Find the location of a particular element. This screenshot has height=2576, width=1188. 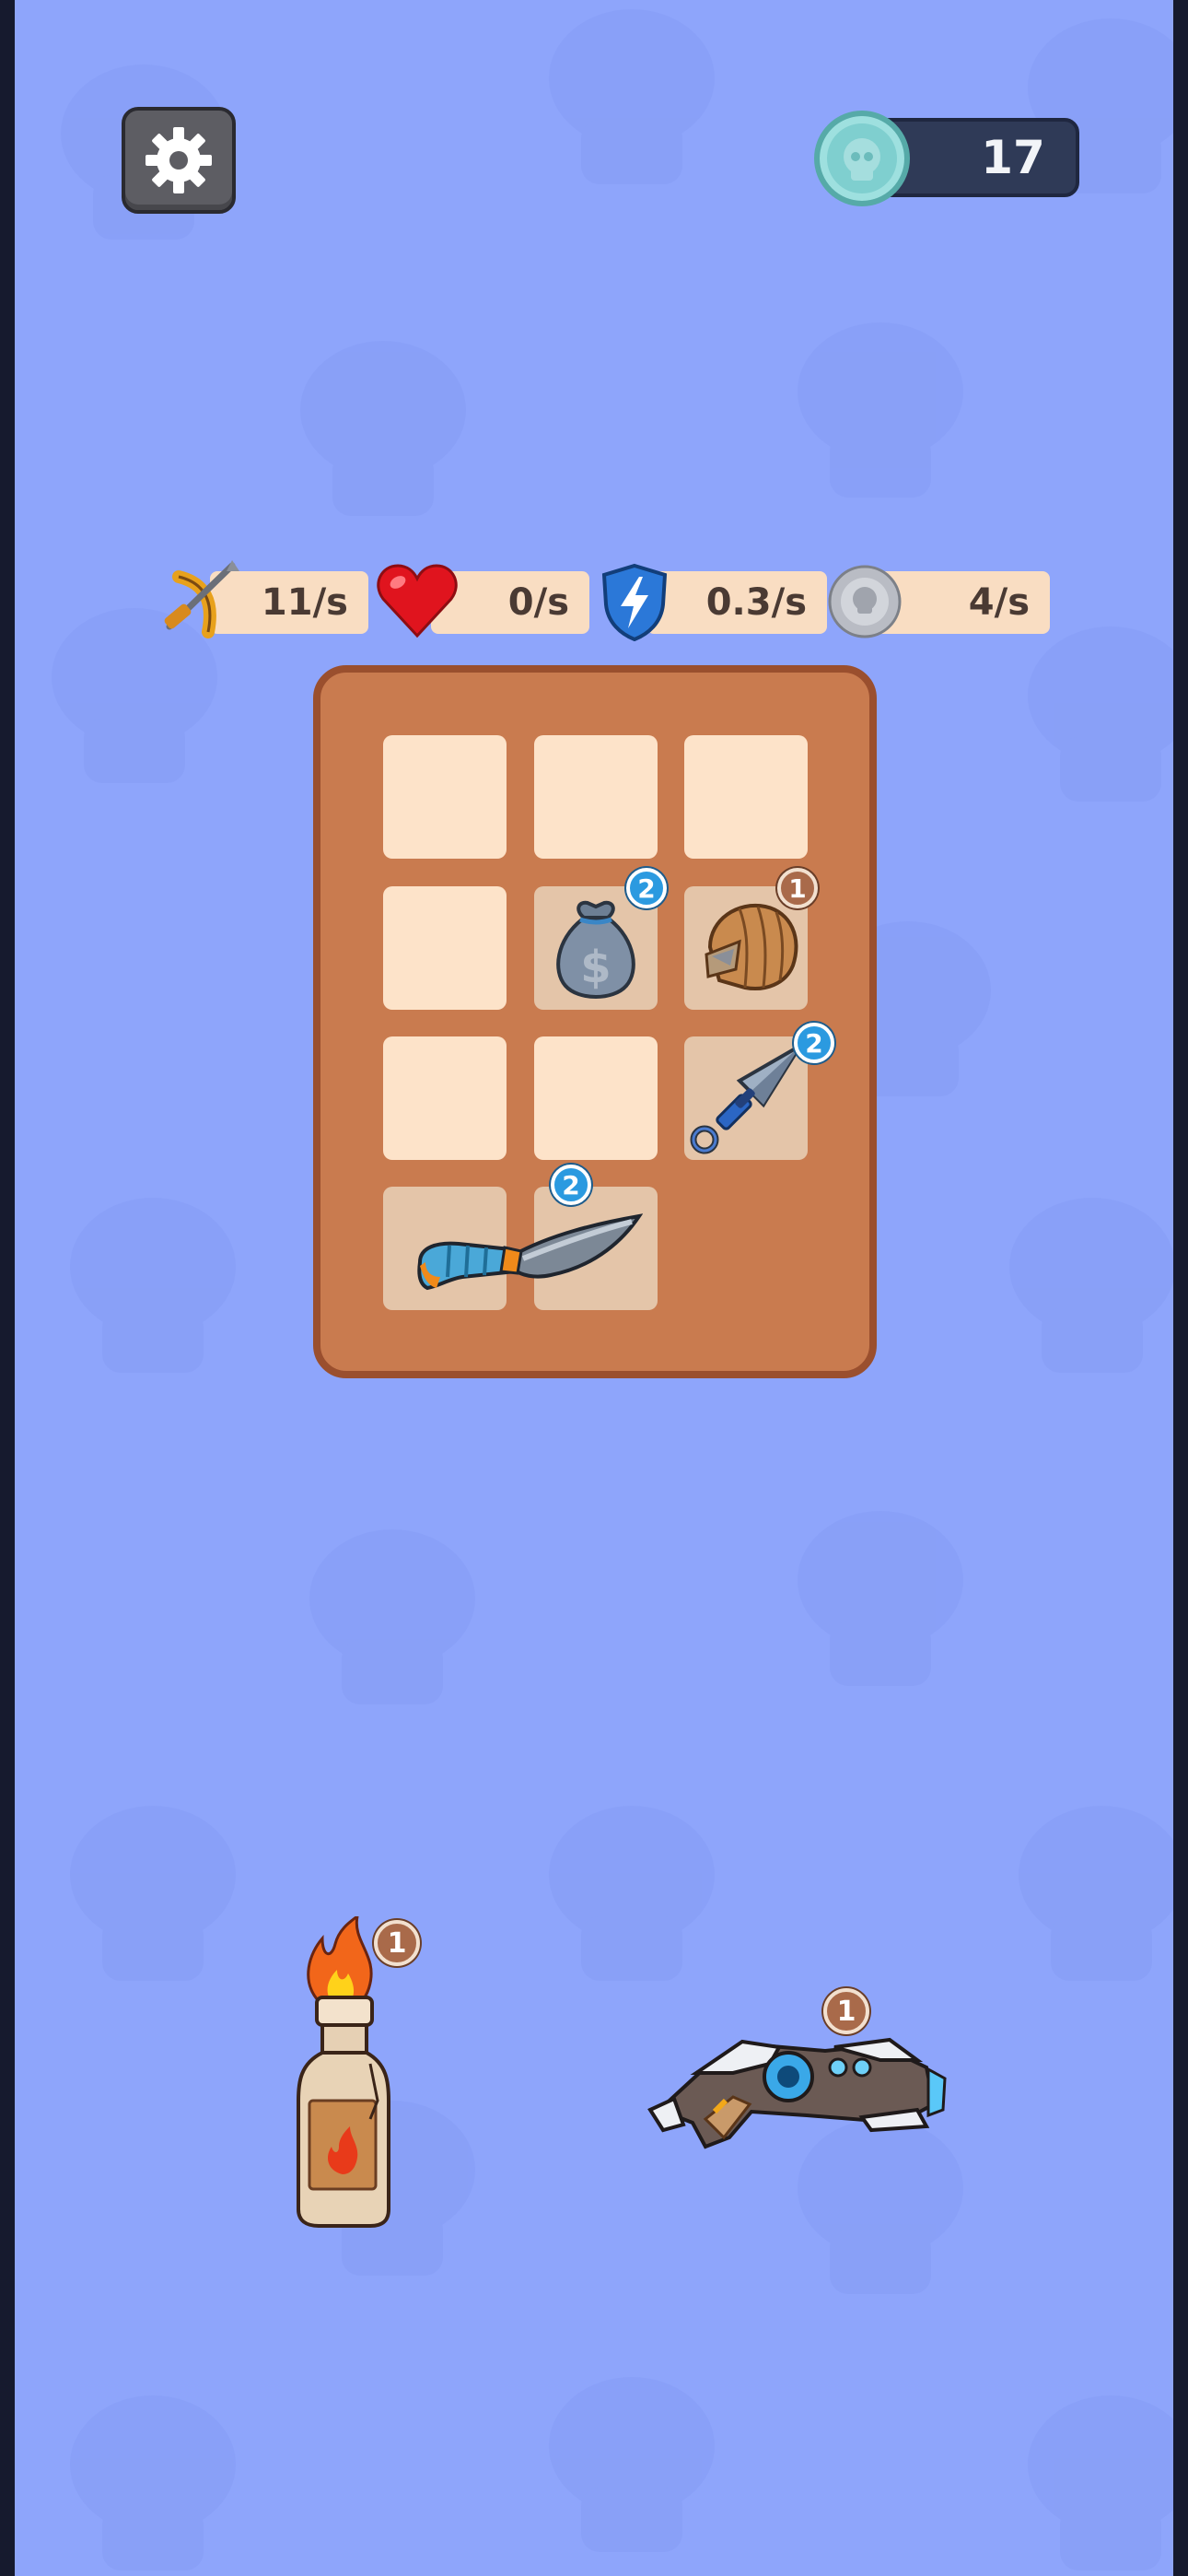

knife-icon is located at coordinates (530, 1252).